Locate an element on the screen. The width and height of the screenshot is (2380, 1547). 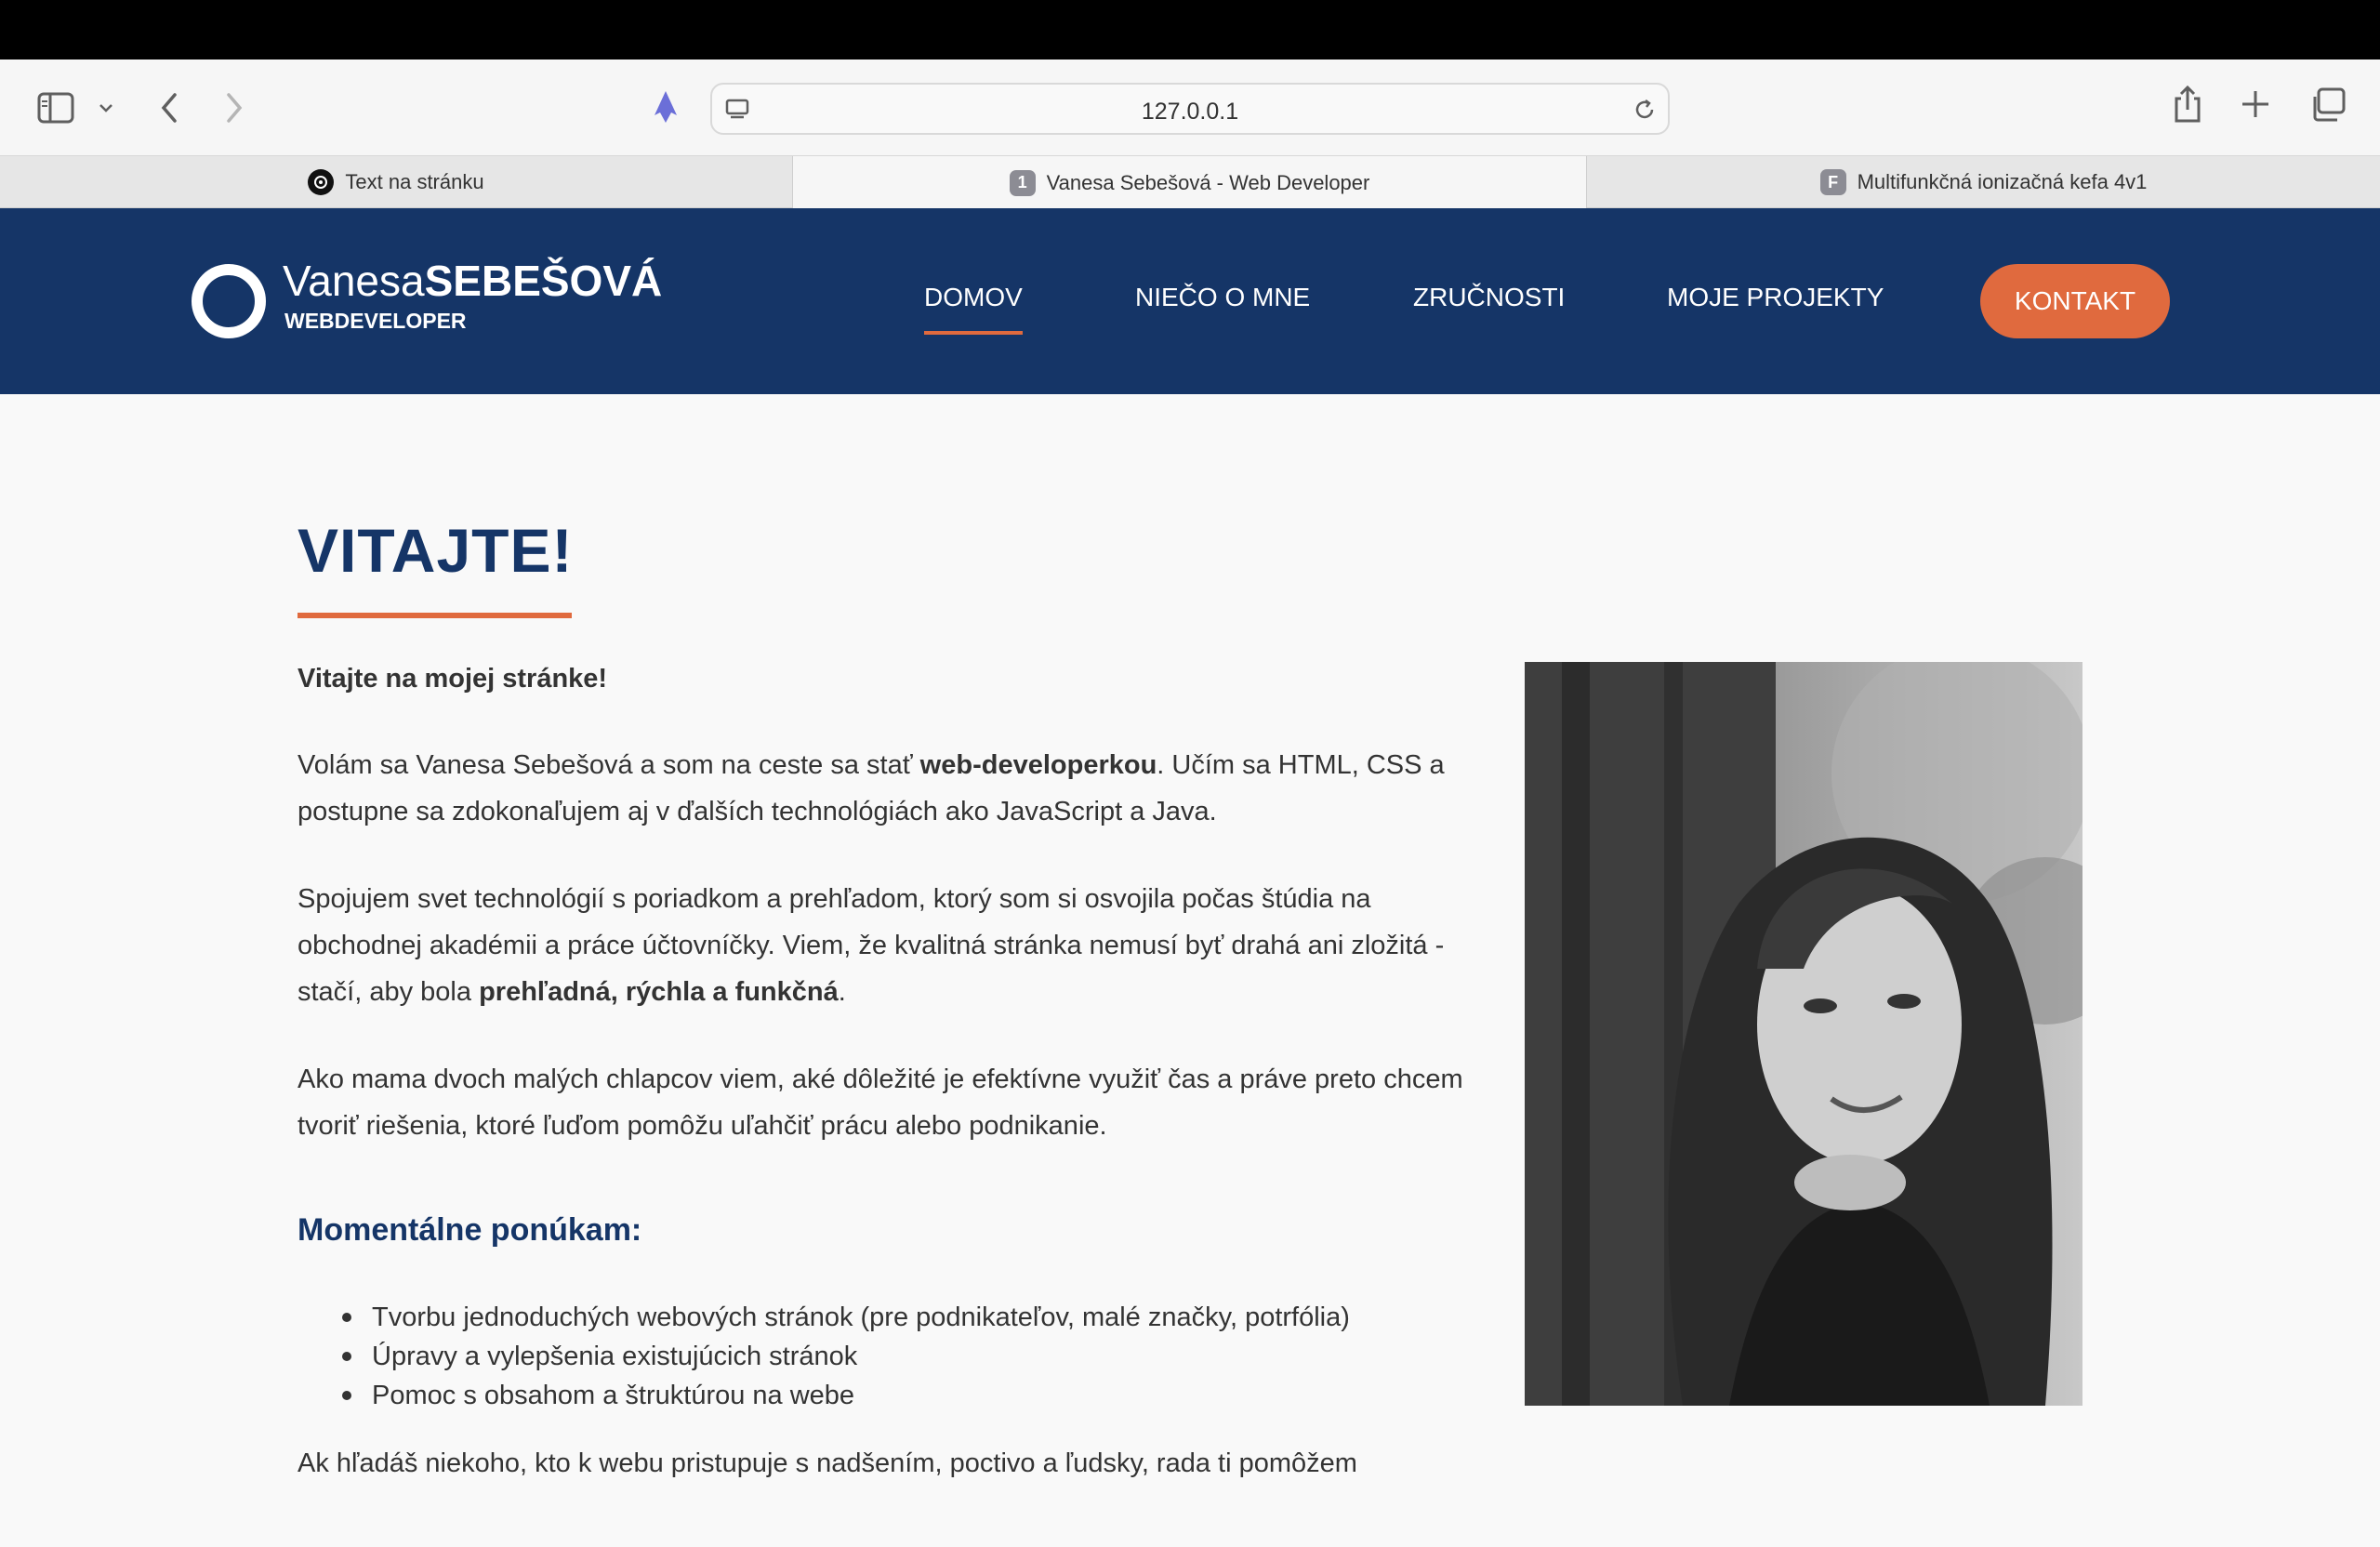
tab-vanesa-sebesova: 1 Vanesa Sebešová - Web Developer is located at coordinates (1190, 182).